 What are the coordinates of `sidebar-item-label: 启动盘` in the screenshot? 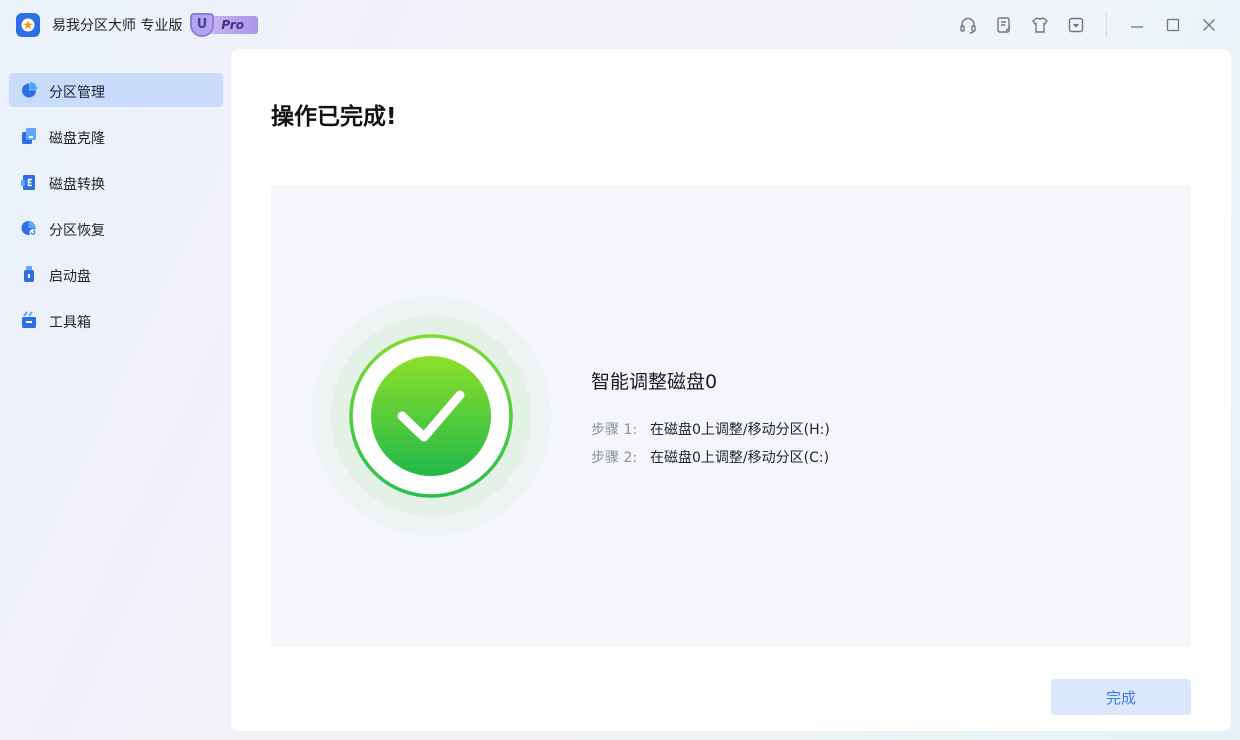 It's located at (70, 277).